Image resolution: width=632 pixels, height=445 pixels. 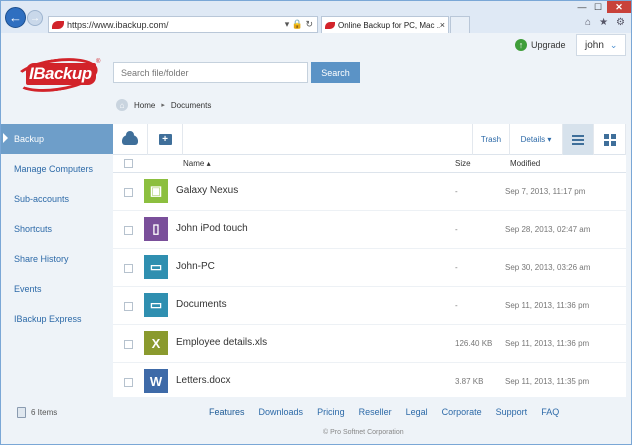 I want to click on sidebar-item-ibackup-express: IBackup Express, so click(x=57, y=319).